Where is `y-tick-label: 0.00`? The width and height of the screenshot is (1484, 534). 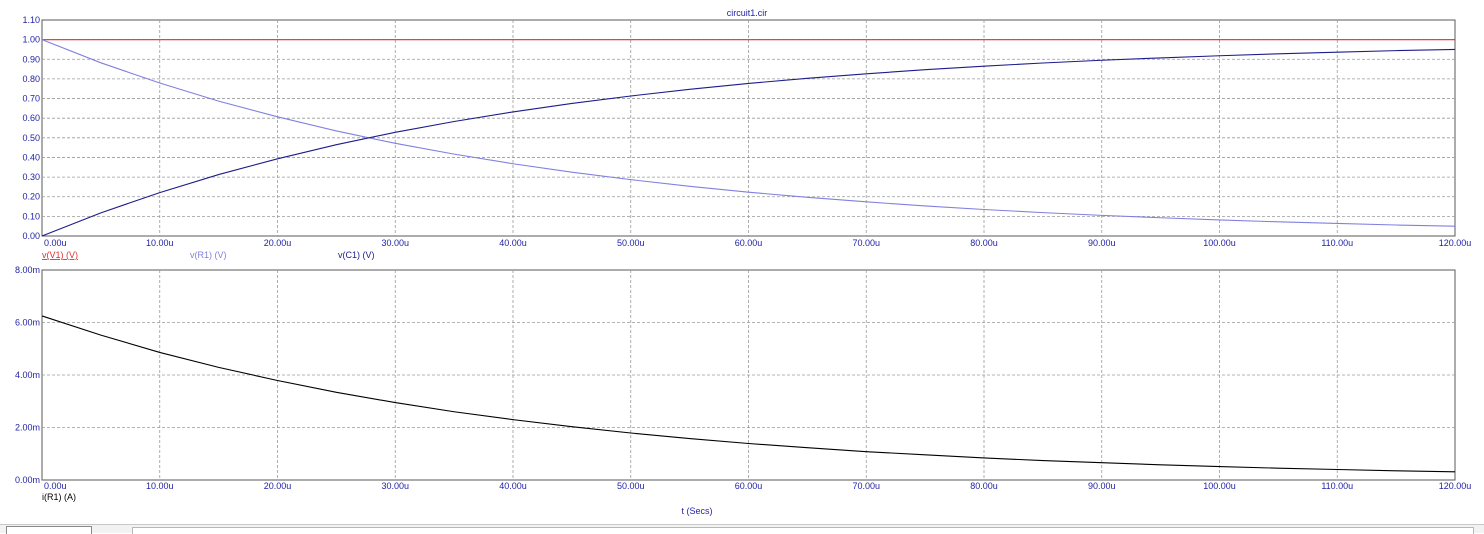
y-tick-label: 0.00 is located at coordinates (31, 236).